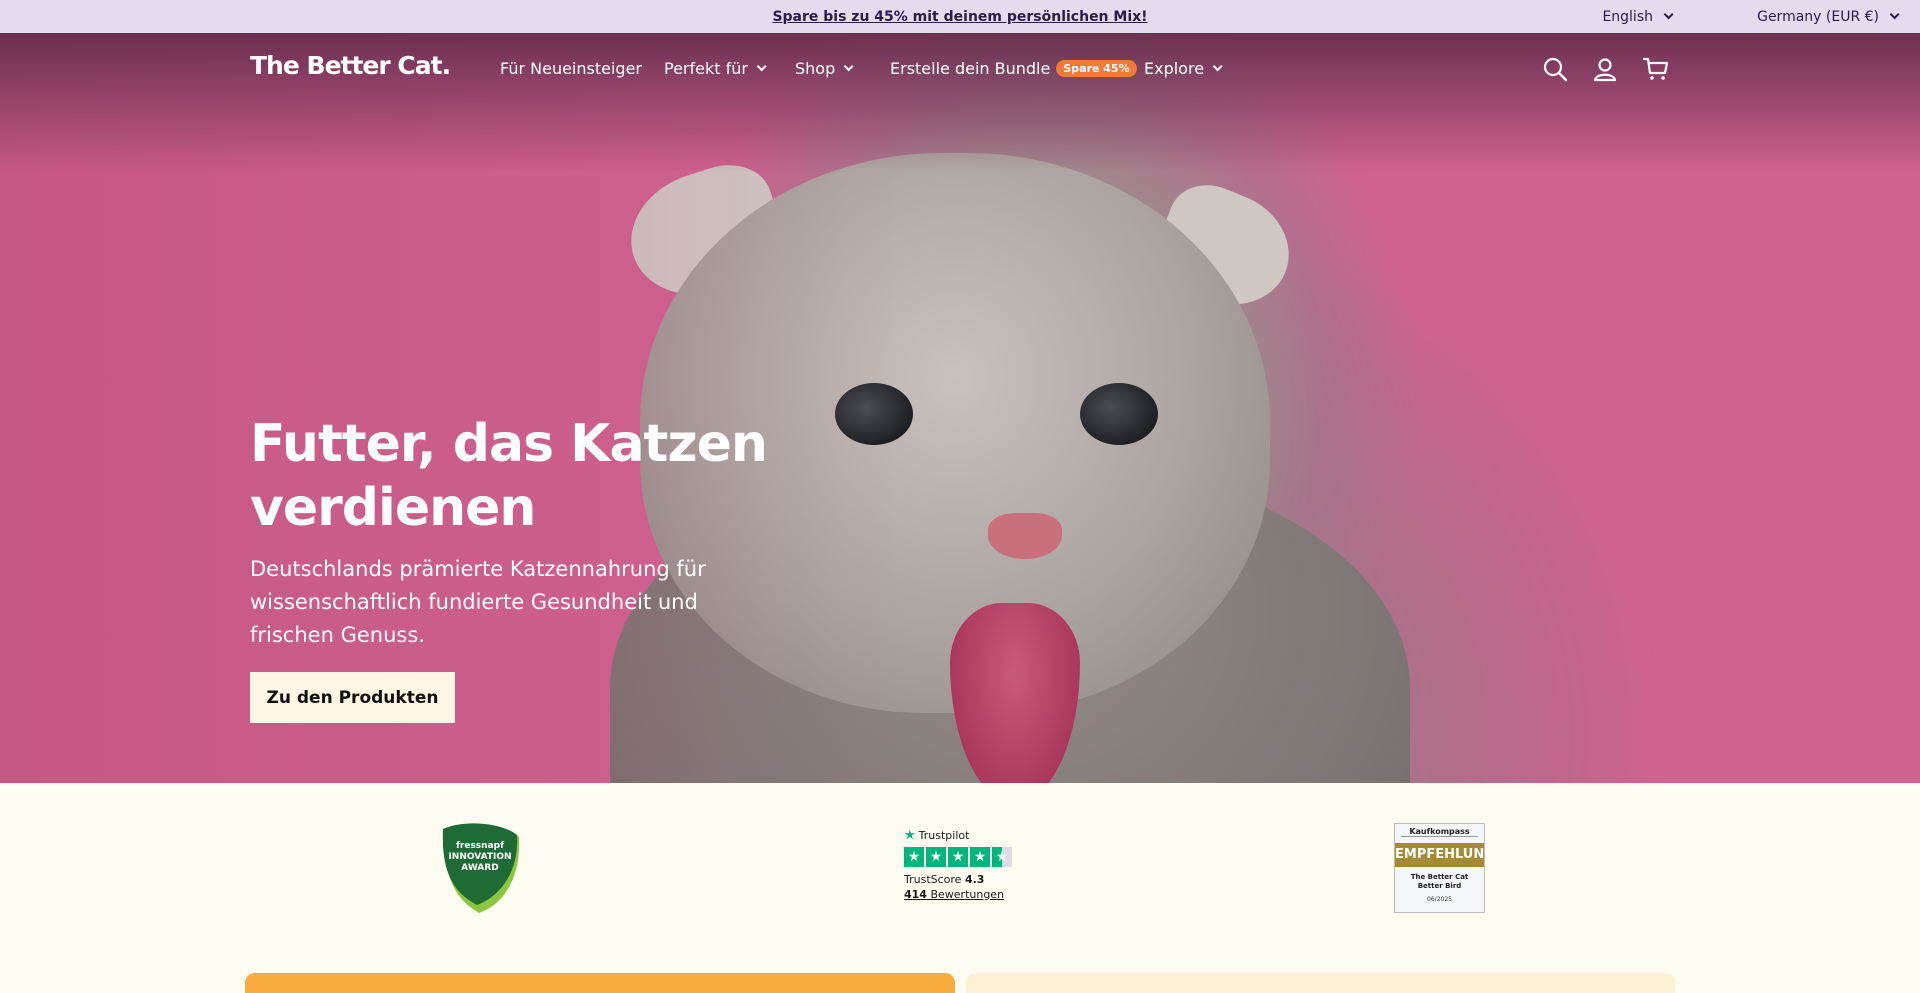 Image resolution: width=1920 pixels, height=993 pixels. What do you see at coordinates (600, 983) in the screenshot?
I see `promo-card-orange` at bounding box center [600, 983].